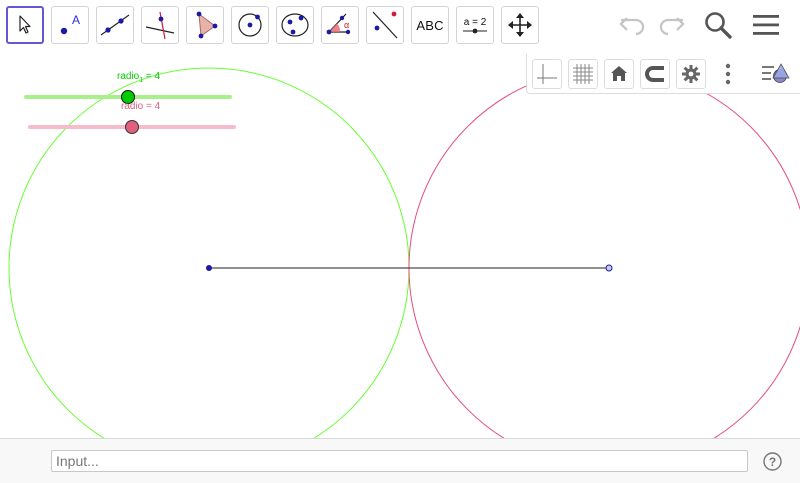  I want to click on circle-tool-button, so click(250, 25).